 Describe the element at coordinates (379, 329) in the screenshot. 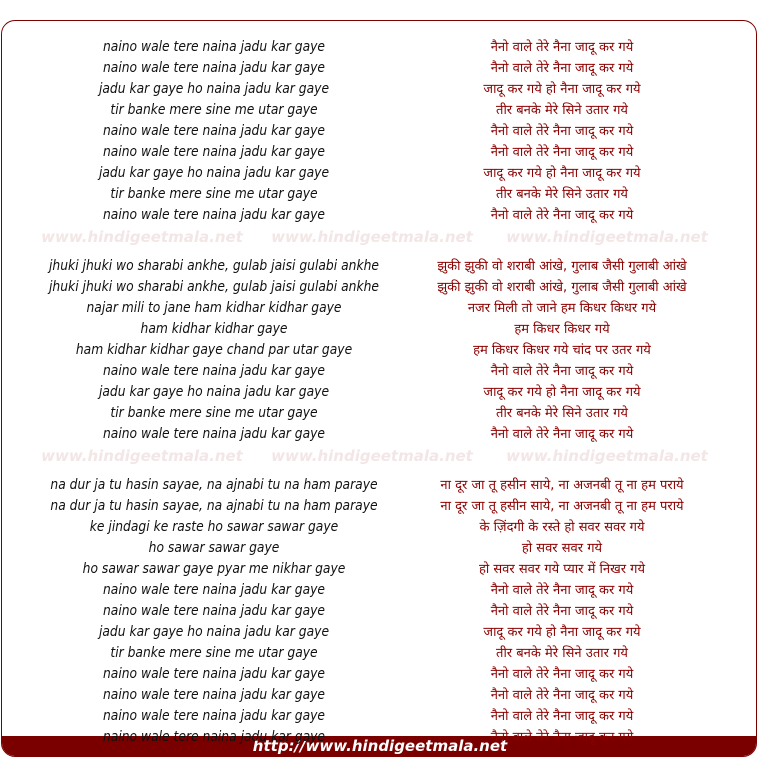

I see `lyric-line: ham kidhar kidhar gaye हम किधर किधर गये` at that location.